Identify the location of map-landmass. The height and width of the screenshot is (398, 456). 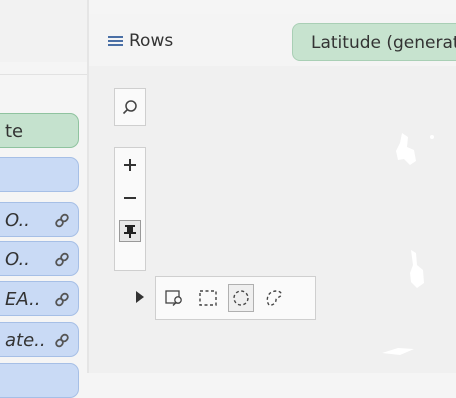
(408, 244).